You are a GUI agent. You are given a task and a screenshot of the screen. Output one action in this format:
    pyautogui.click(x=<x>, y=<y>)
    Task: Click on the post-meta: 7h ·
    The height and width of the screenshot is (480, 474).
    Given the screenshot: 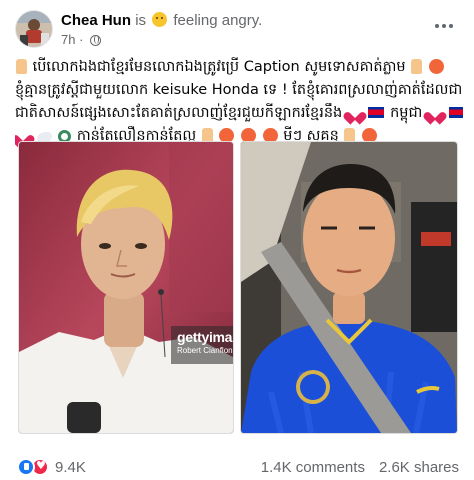 What is the action you would take?
    pyautogui.click(x=81, y=40)
    